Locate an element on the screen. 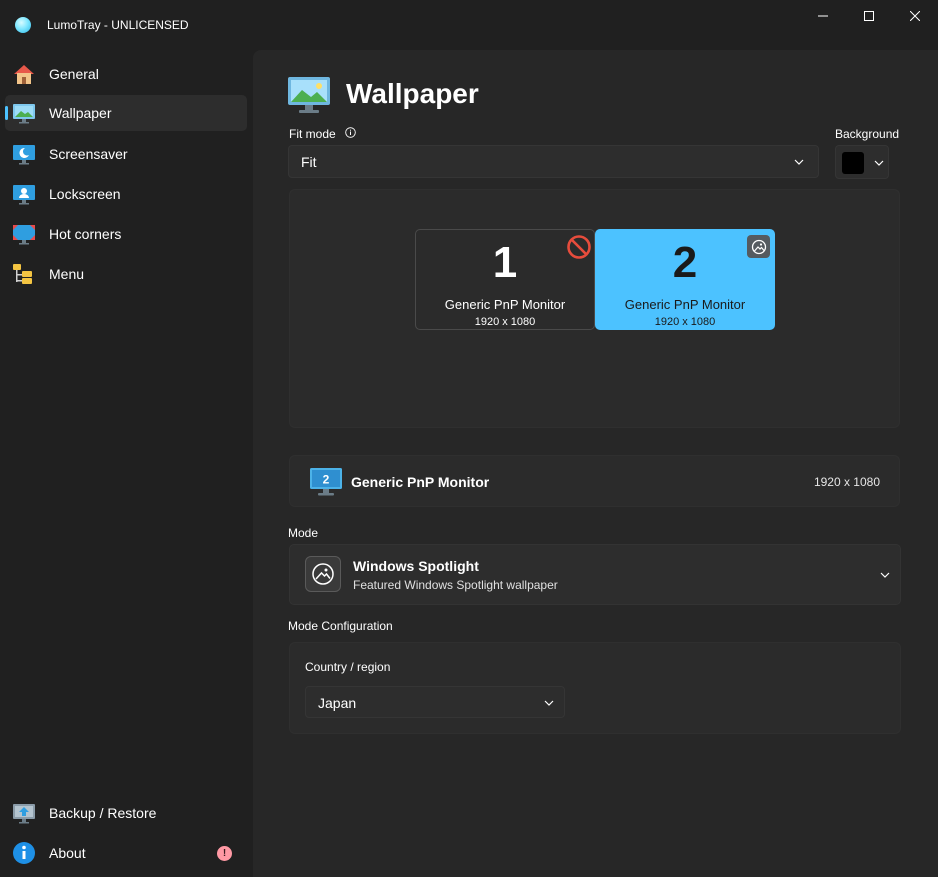 The image size is (938, 877). fit-mode-dropdown: Fit is located at coordinates (553, 161).